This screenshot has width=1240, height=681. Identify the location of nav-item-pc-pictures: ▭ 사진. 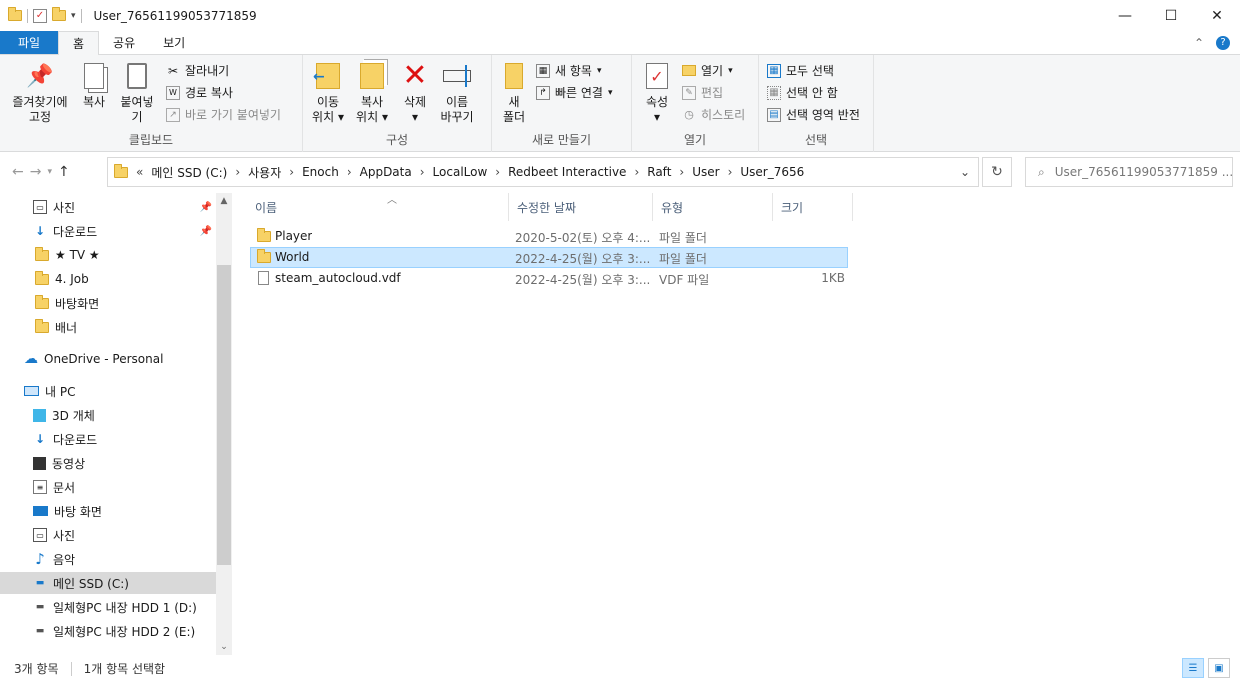
(108, 535).